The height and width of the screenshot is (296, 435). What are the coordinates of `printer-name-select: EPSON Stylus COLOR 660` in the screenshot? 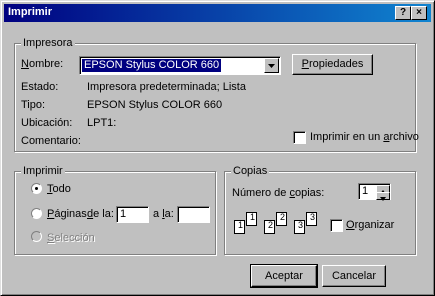 It's located at (180, 65).